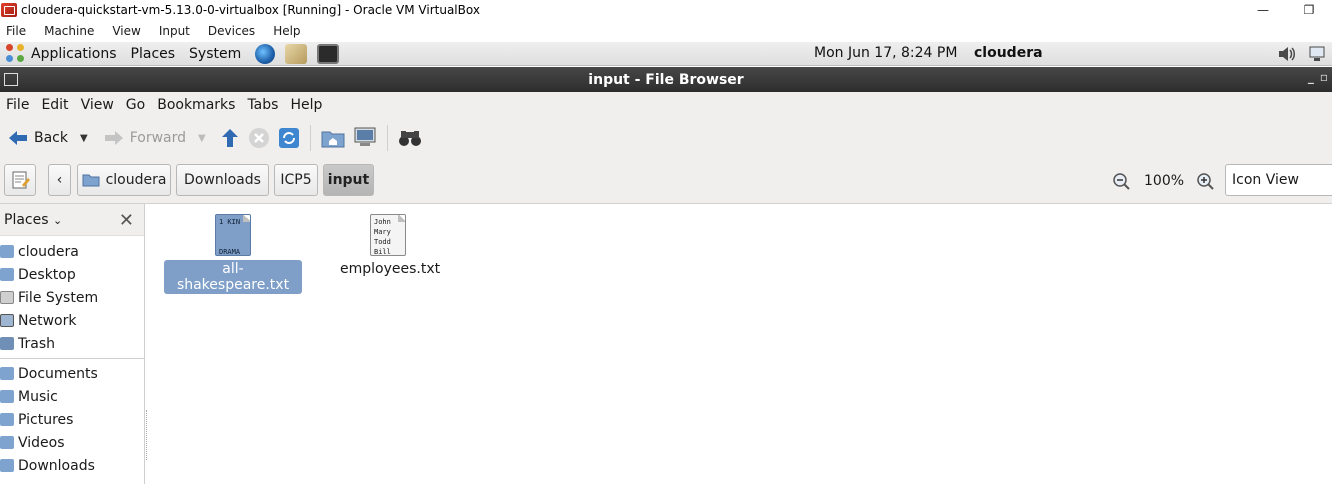 This screenshot has height=484, width=1332. Describe the element at coordinates (885, 53) in the screenshot. I see `clock: Mon Jun 17, 8:24 PM` at that location.